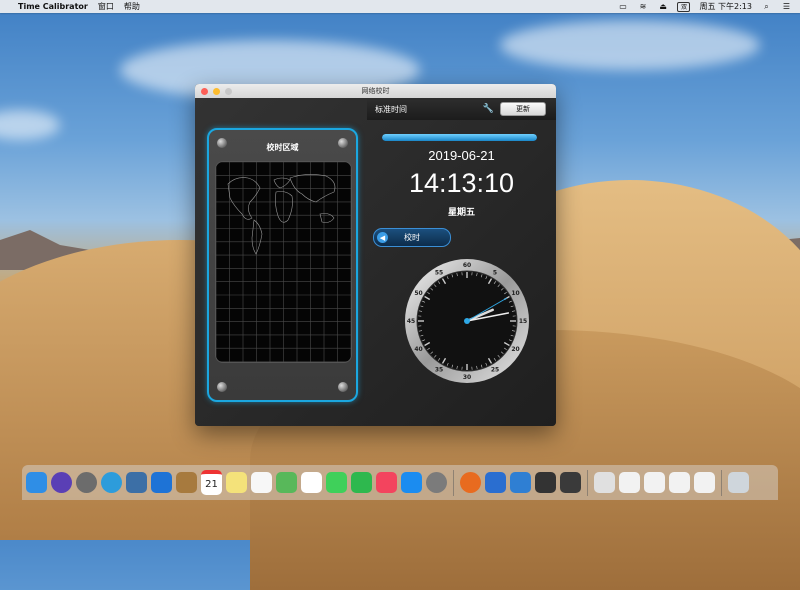  I want to click on title-bar: 网络校时, so click(375, 91).